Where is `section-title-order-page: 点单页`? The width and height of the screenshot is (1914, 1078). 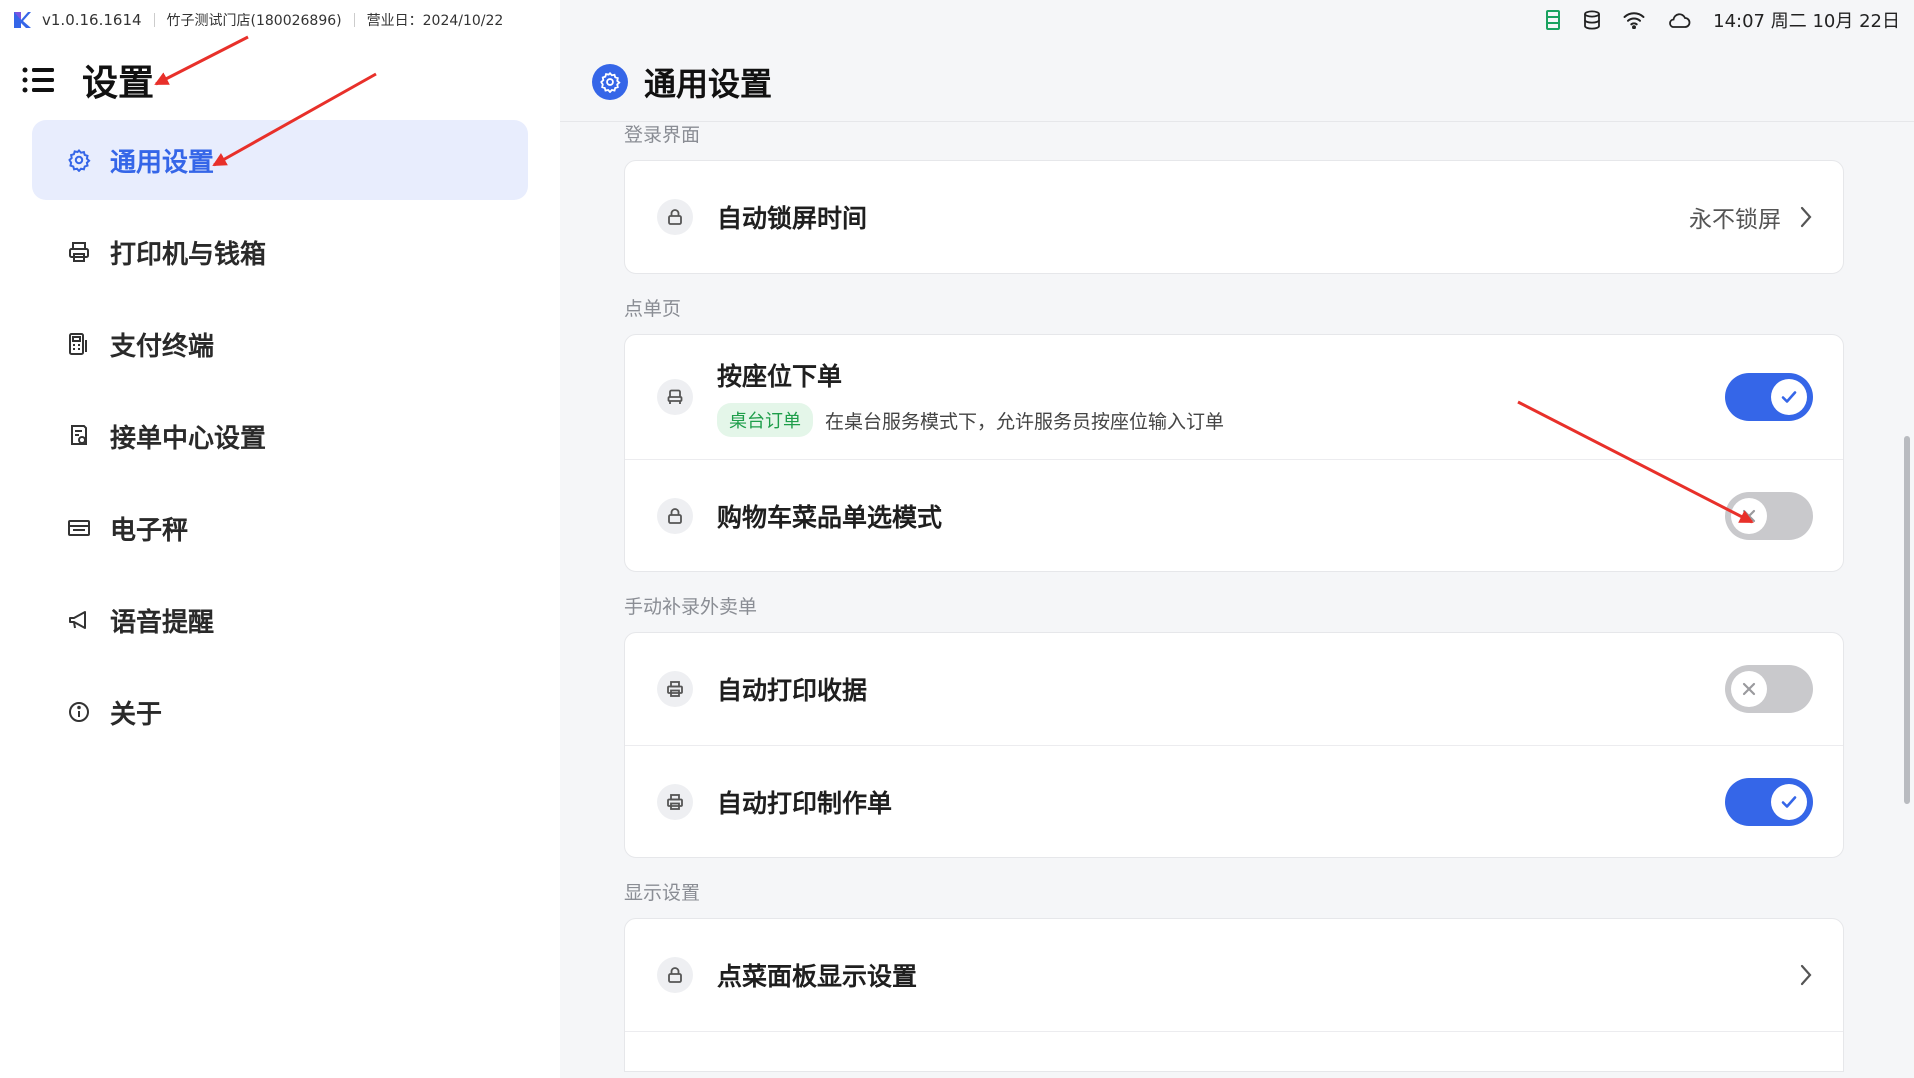
section-title-order-page: 点单页 is located at coordinates (653, 309).